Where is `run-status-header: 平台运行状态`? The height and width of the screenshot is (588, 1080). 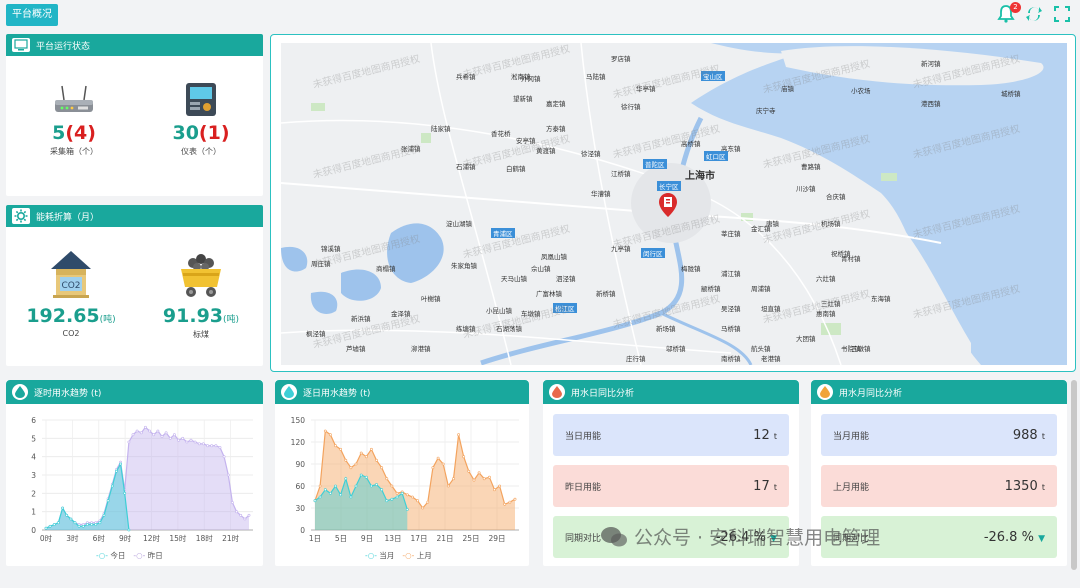 run-status-header: 平台运行状态 is located at coordinates (134, 45).